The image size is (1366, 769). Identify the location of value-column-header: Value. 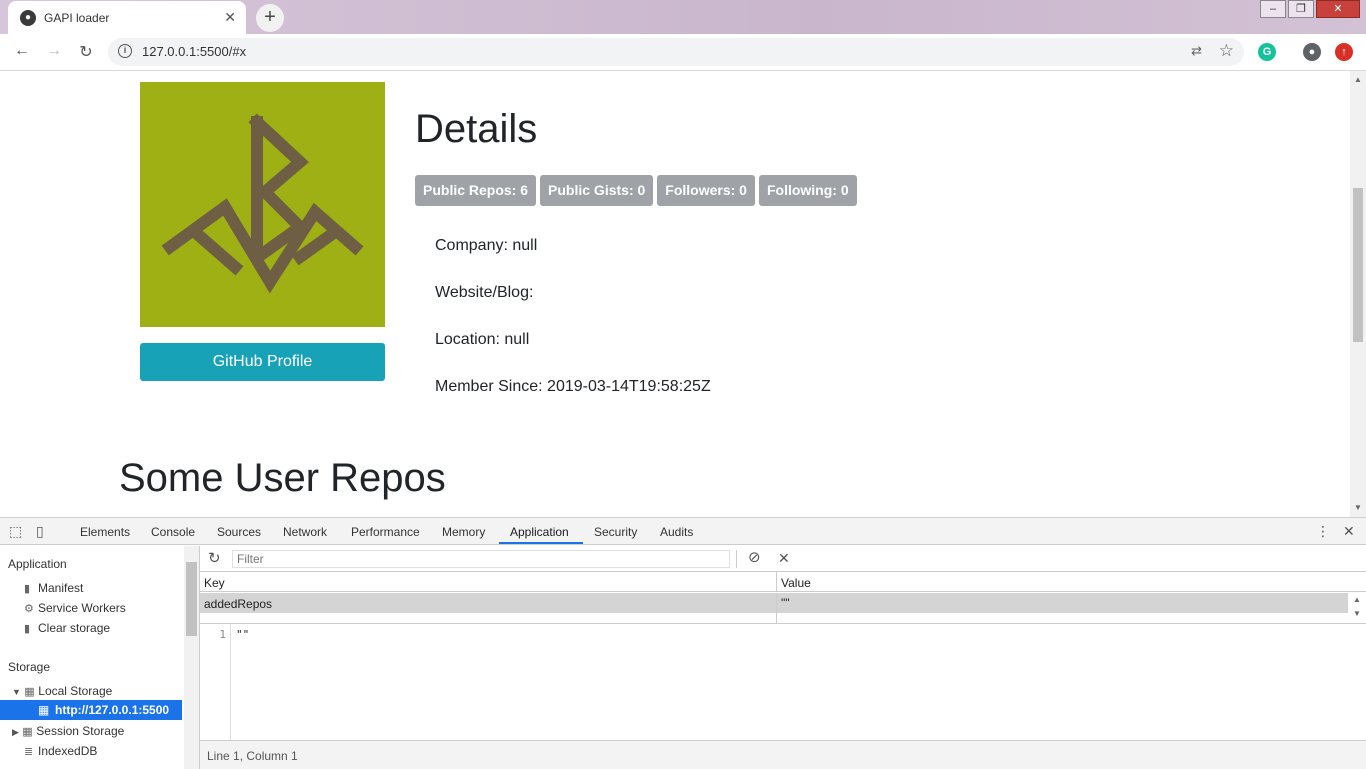
(796, 583).